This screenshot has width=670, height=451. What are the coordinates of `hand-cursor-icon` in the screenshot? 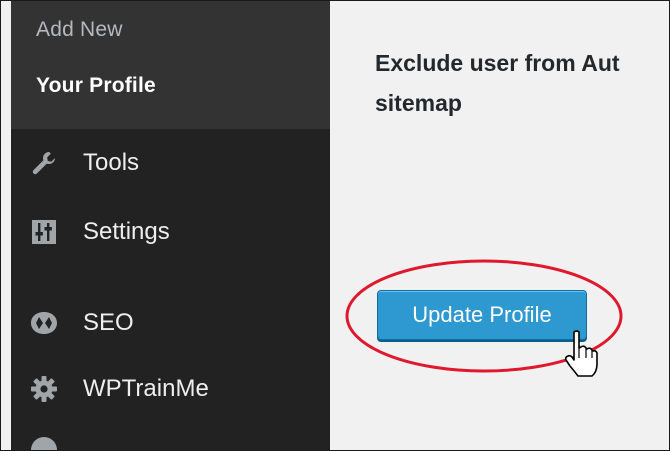 It's located at (581, 353).